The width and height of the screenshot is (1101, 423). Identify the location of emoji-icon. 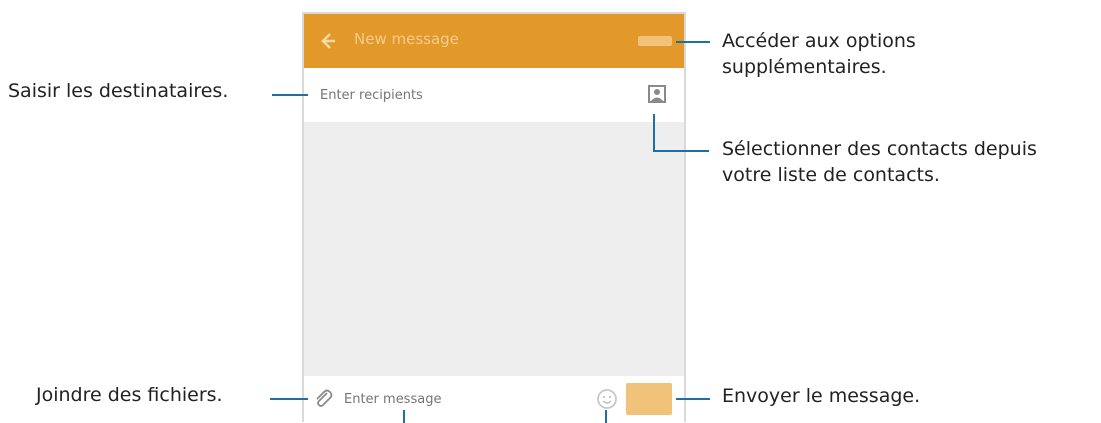
(607, 399).